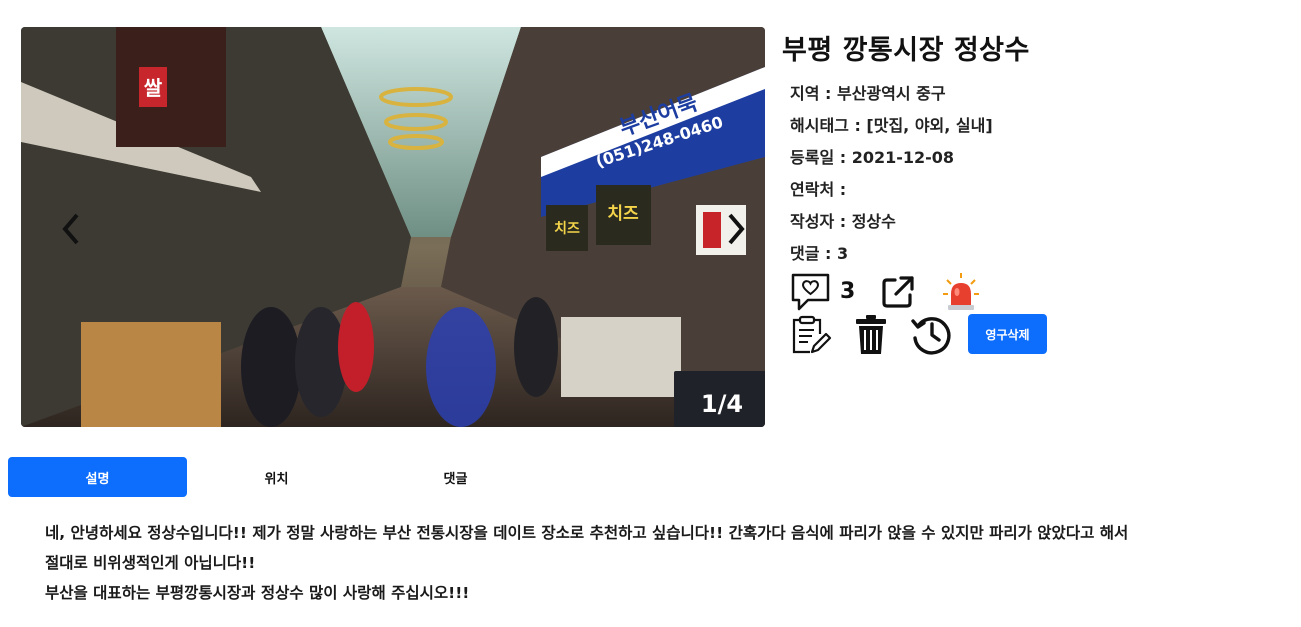 Image resolution: width=1301 pixels, height=627 pixels. Describe the element at coordinates (906, 50) in the screenshot. I see `post-title: 부평 깡통시장 정상수` at that location.